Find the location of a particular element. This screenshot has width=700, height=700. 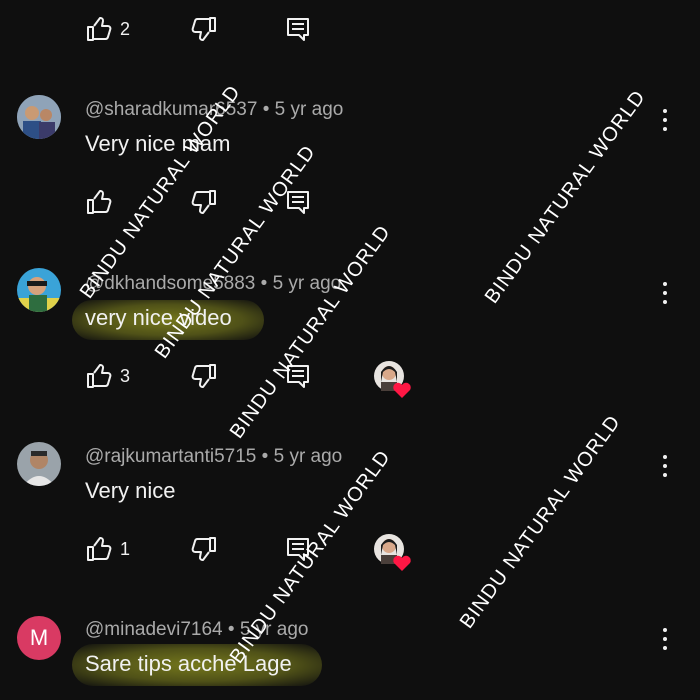

avatar: M is located at coordinates (39, 638).